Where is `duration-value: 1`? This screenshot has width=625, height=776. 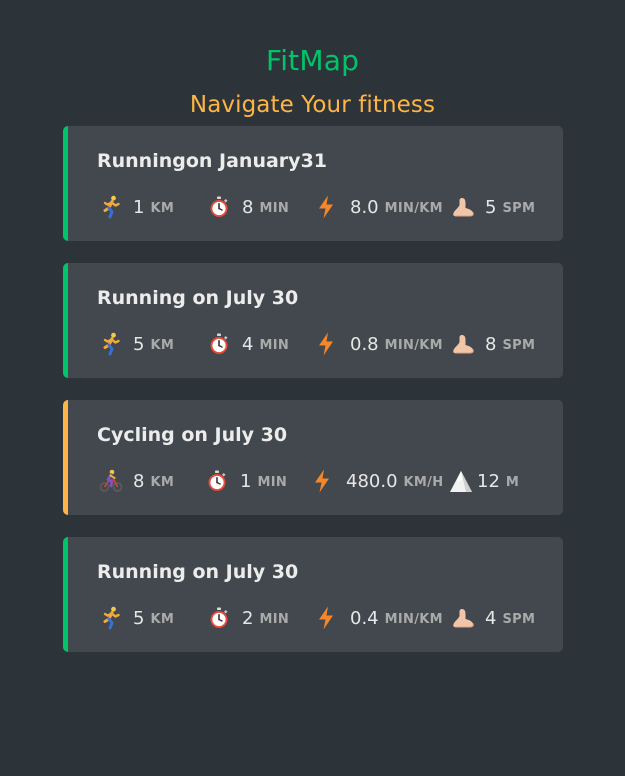
duration-value: 1 is located at coordinates (246, 481).